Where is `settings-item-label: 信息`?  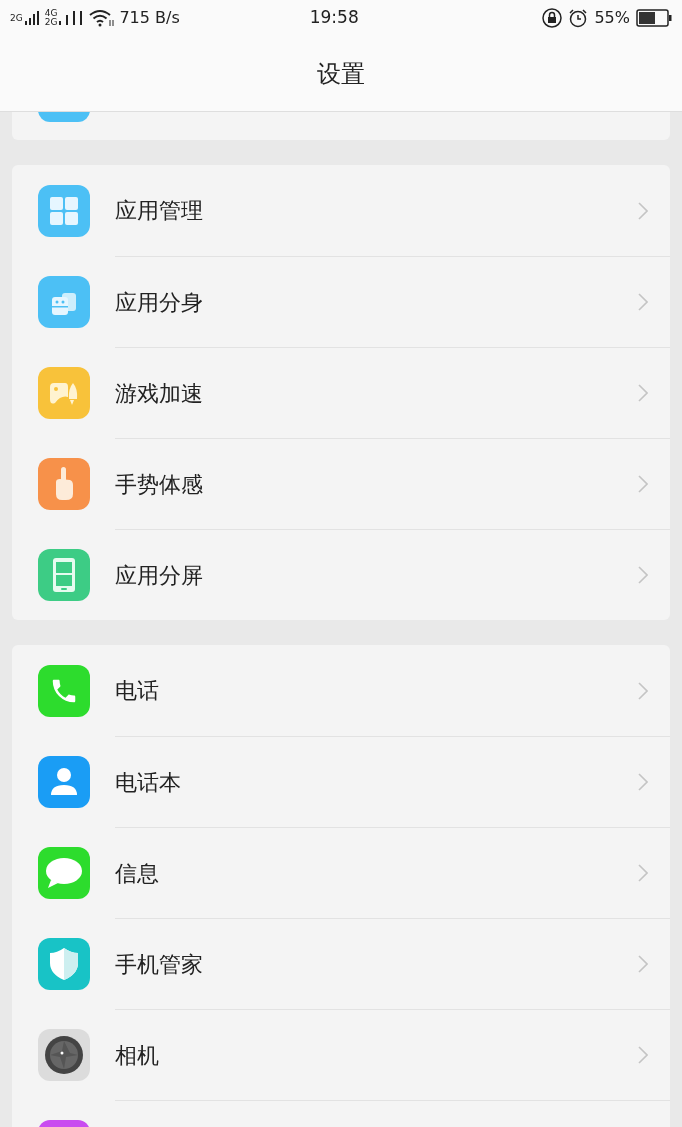 settings-item-label: 信息 is located at coordinates (137, 873).